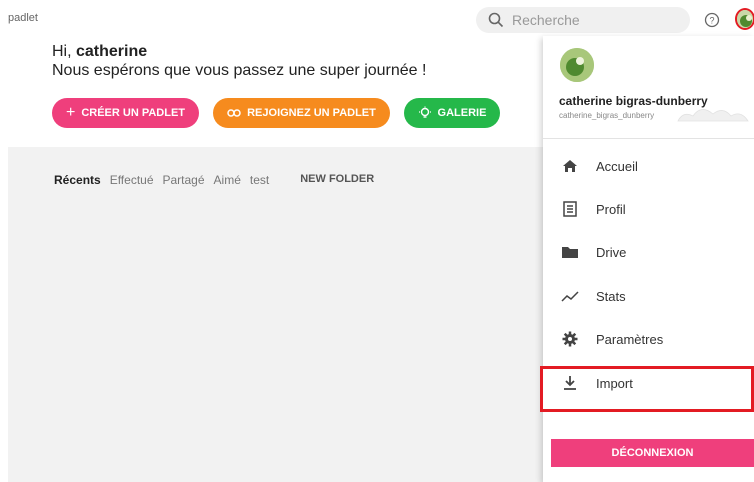 The image size is (754, 482). Describe the element at coordinates (648, 209) in the screenshot. I see `menu-item-profil: Profil` at that location.